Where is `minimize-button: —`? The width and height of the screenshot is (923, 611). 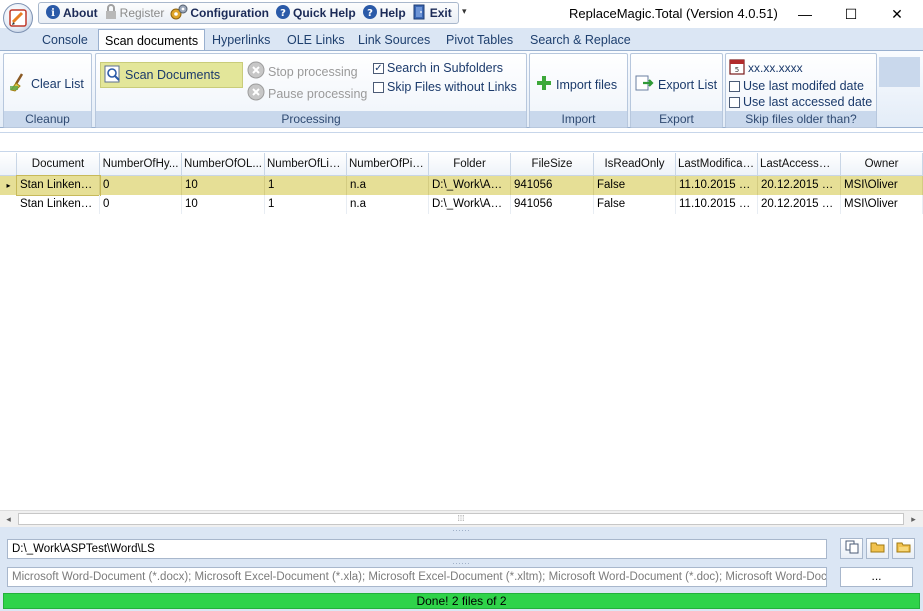 minimize-button: — is located at coordinates (805, 14).